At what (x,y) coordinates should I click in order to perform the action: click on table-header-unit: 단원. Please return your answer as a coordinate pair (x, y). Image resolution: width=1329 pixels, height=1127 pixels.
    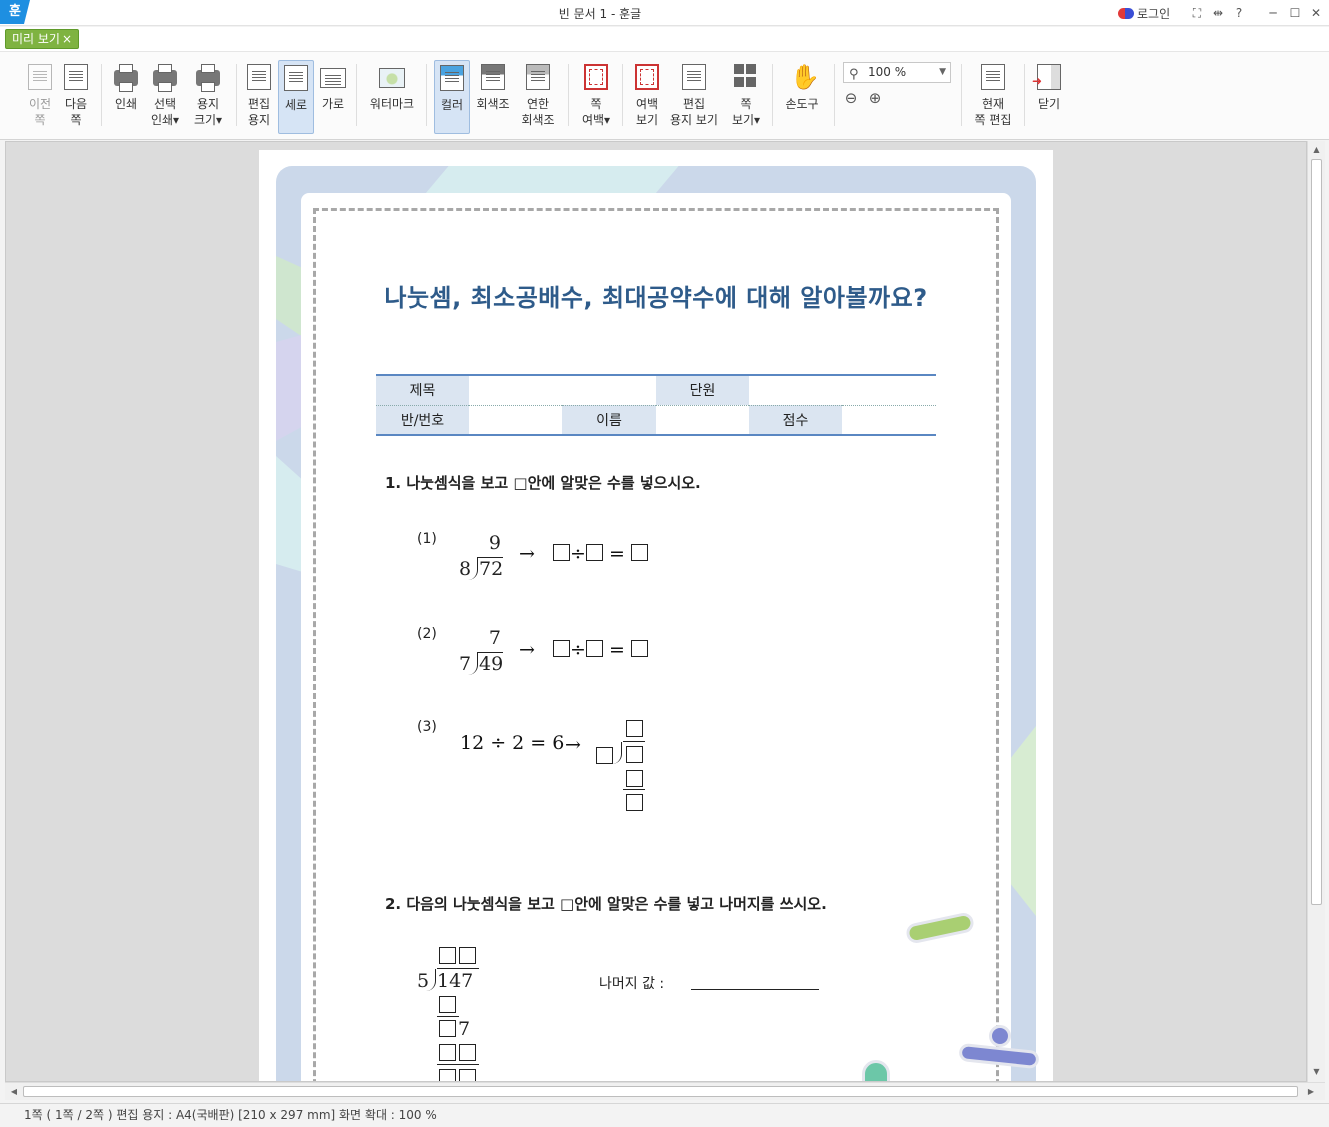
    Looking at the image, I should click on (702, 390).